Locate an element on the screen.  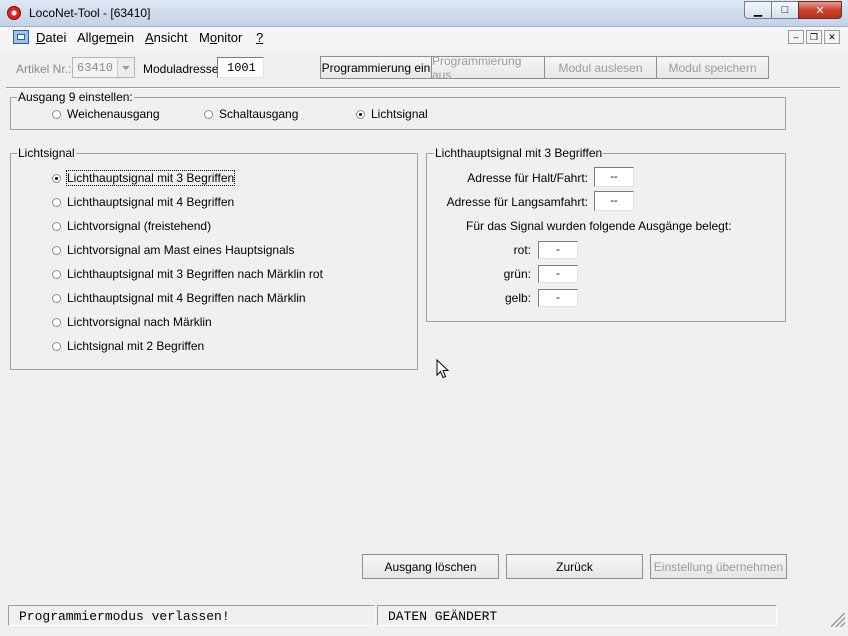
radio-weichenausgang: Weichenausgang is located at coordinates (106, 114).